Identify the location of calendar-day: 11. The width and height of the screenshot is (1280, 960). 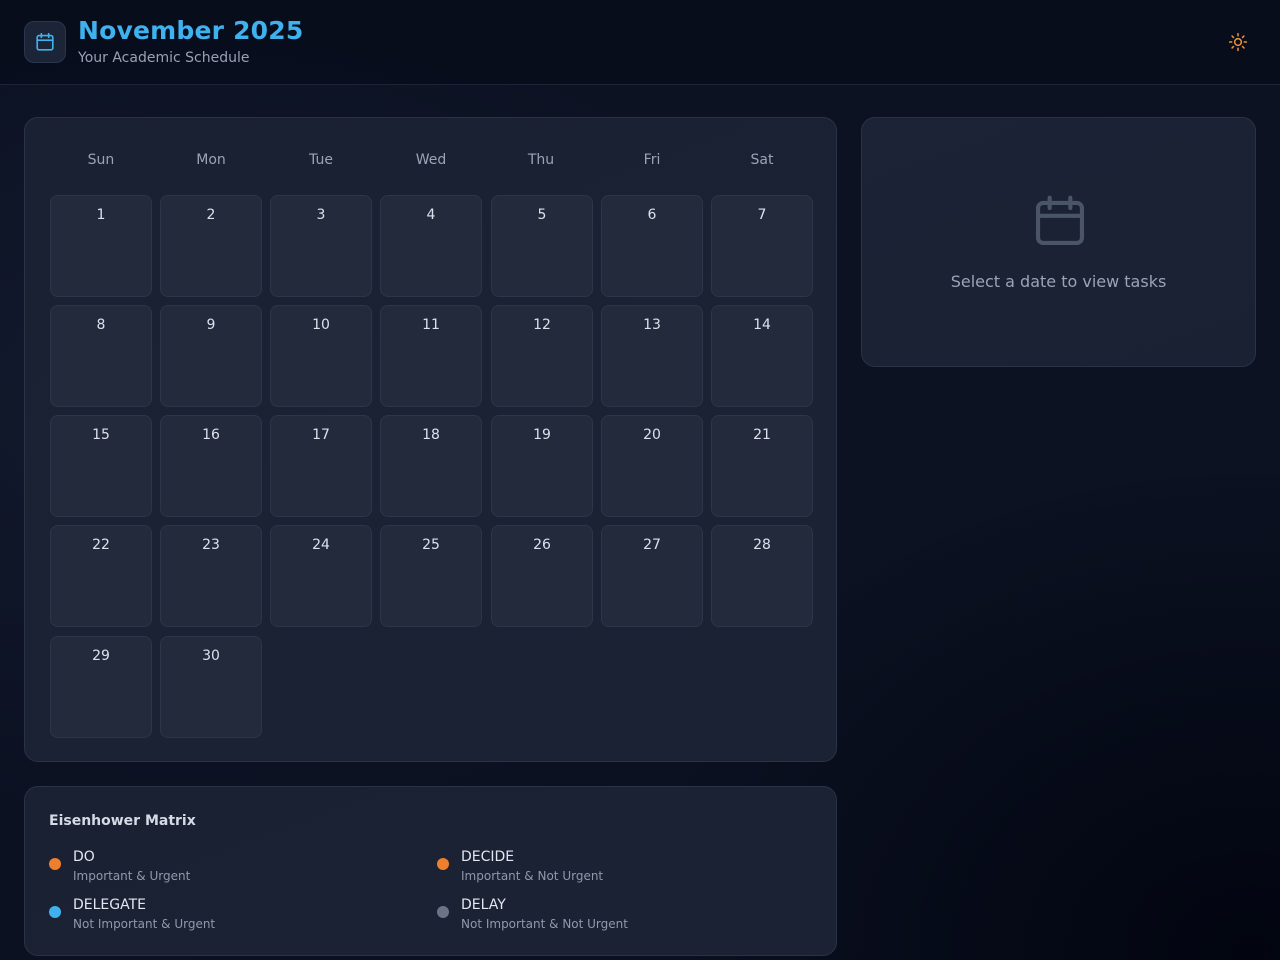
(431, 356).